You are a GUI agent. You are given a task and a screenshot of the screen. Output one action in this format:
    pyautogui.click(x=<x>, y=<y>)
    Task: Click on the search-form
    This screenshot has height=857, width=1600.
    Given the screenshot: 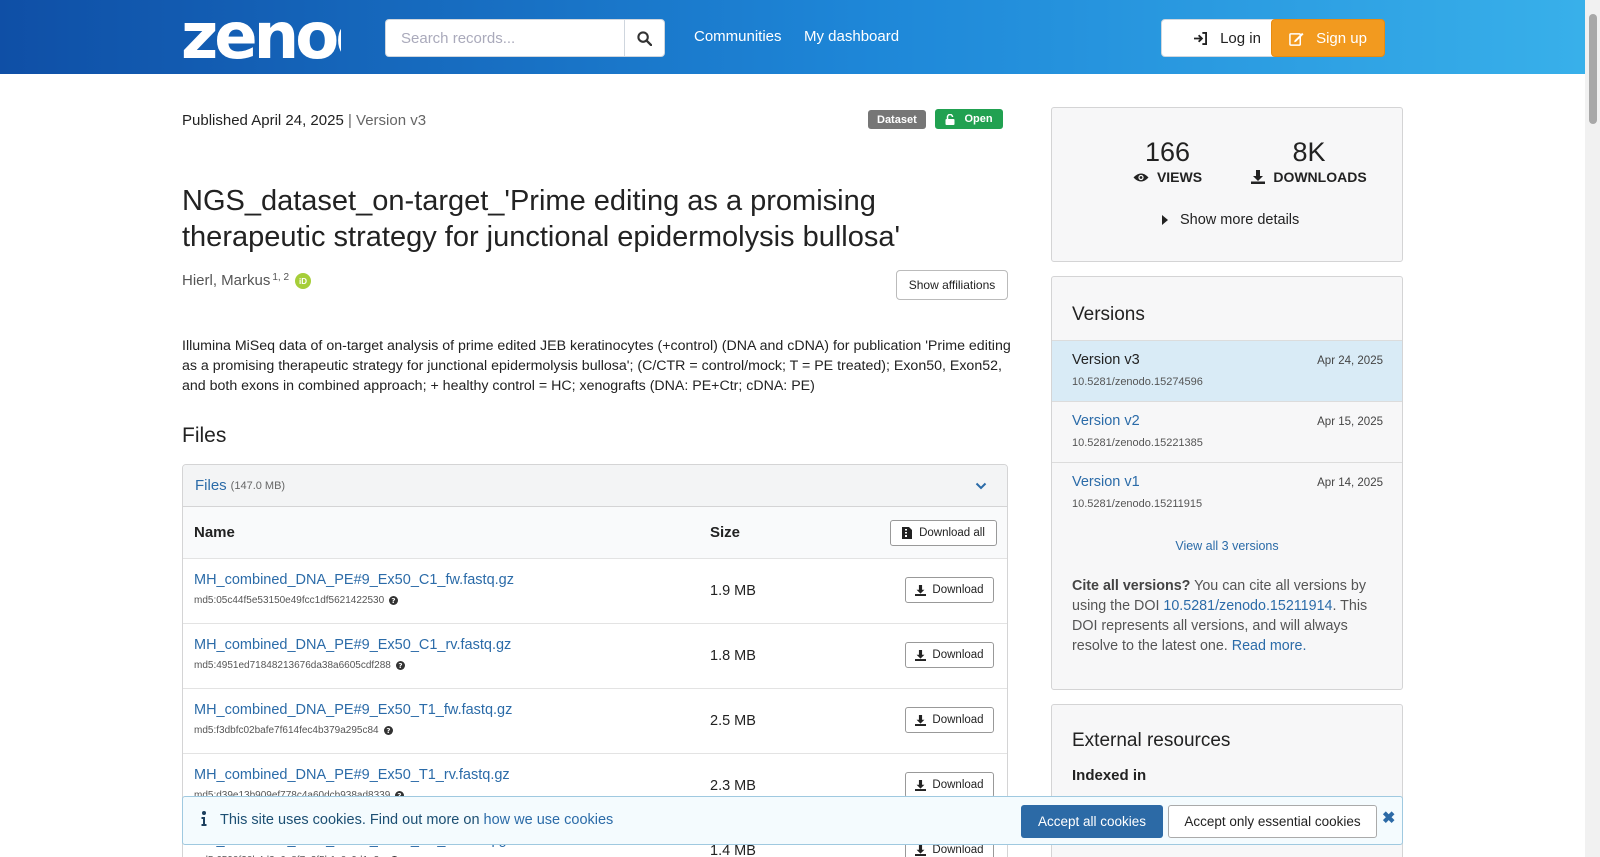 What is the action you would take?
    pyautogui.click(x=525, y=38)
    